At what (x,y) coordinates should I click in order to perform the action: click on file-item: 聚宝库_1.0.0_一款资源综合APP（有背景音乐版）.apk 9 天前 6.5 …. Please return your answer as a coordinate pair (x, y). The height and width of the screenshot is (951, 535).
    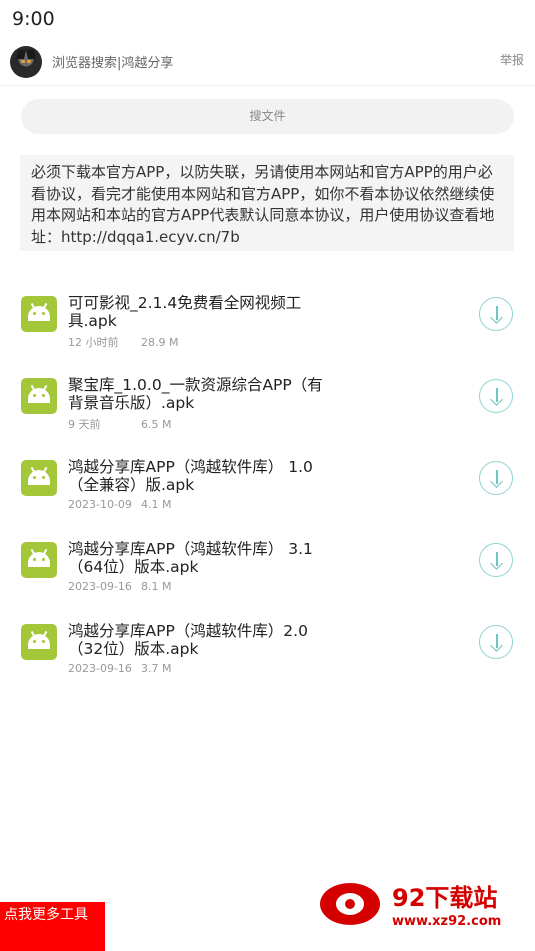
    Looking at the image, I should click on (267, 406).